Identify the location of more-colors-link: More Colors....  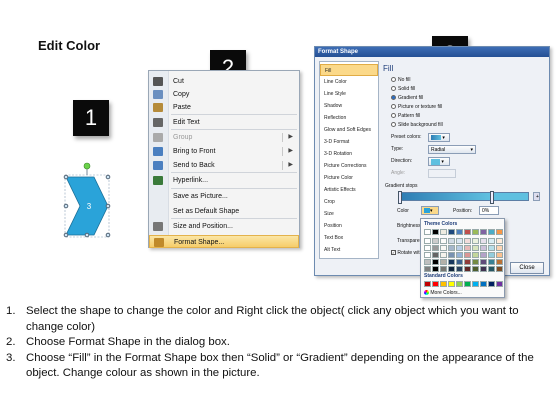
(443, 293).